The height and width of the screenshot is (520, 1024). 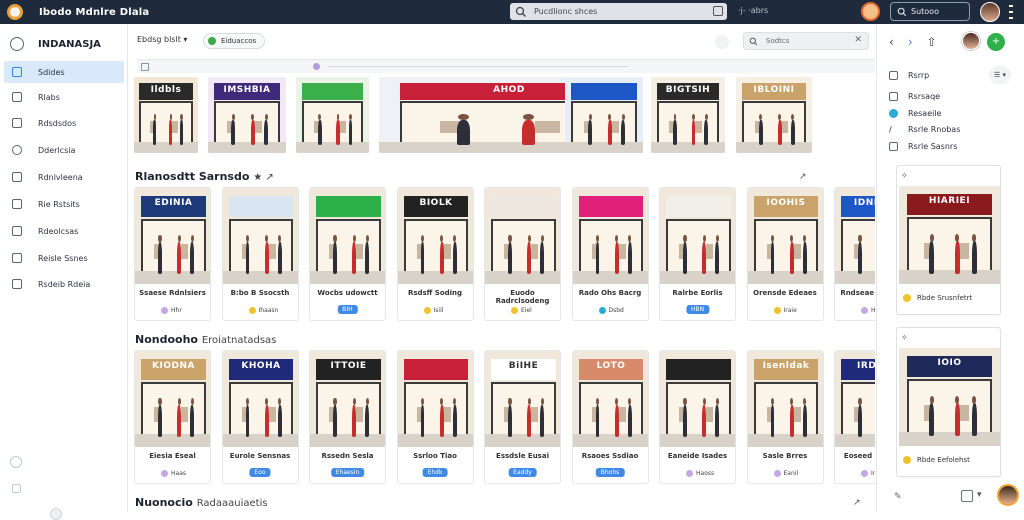 What do you see at coordinates (64, 72) in the screenshot?
I see `sidebar-item-0: Sdides` at bounding box center [64, 72].